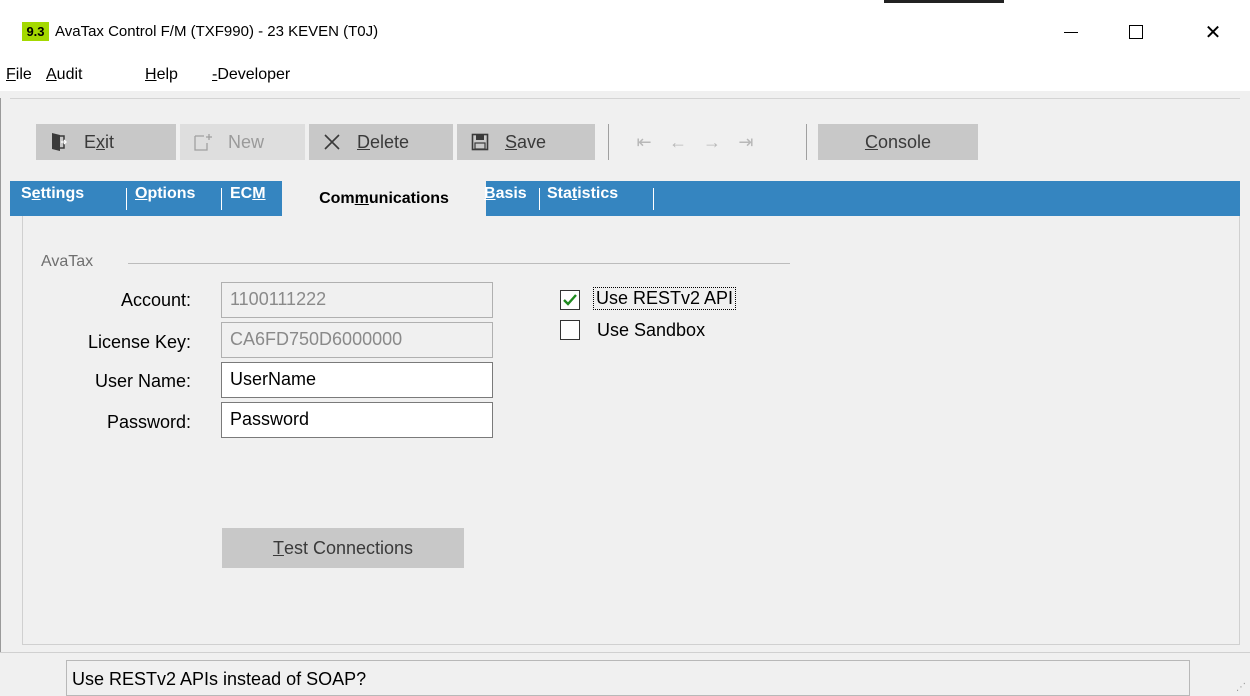 The width and height of the screenshot is (1250, 696). What do you see at coordinates (1241, 687) in the screenshot?
I see `resize-grip-icon: ⋰` at bounding box center [1241, 687].